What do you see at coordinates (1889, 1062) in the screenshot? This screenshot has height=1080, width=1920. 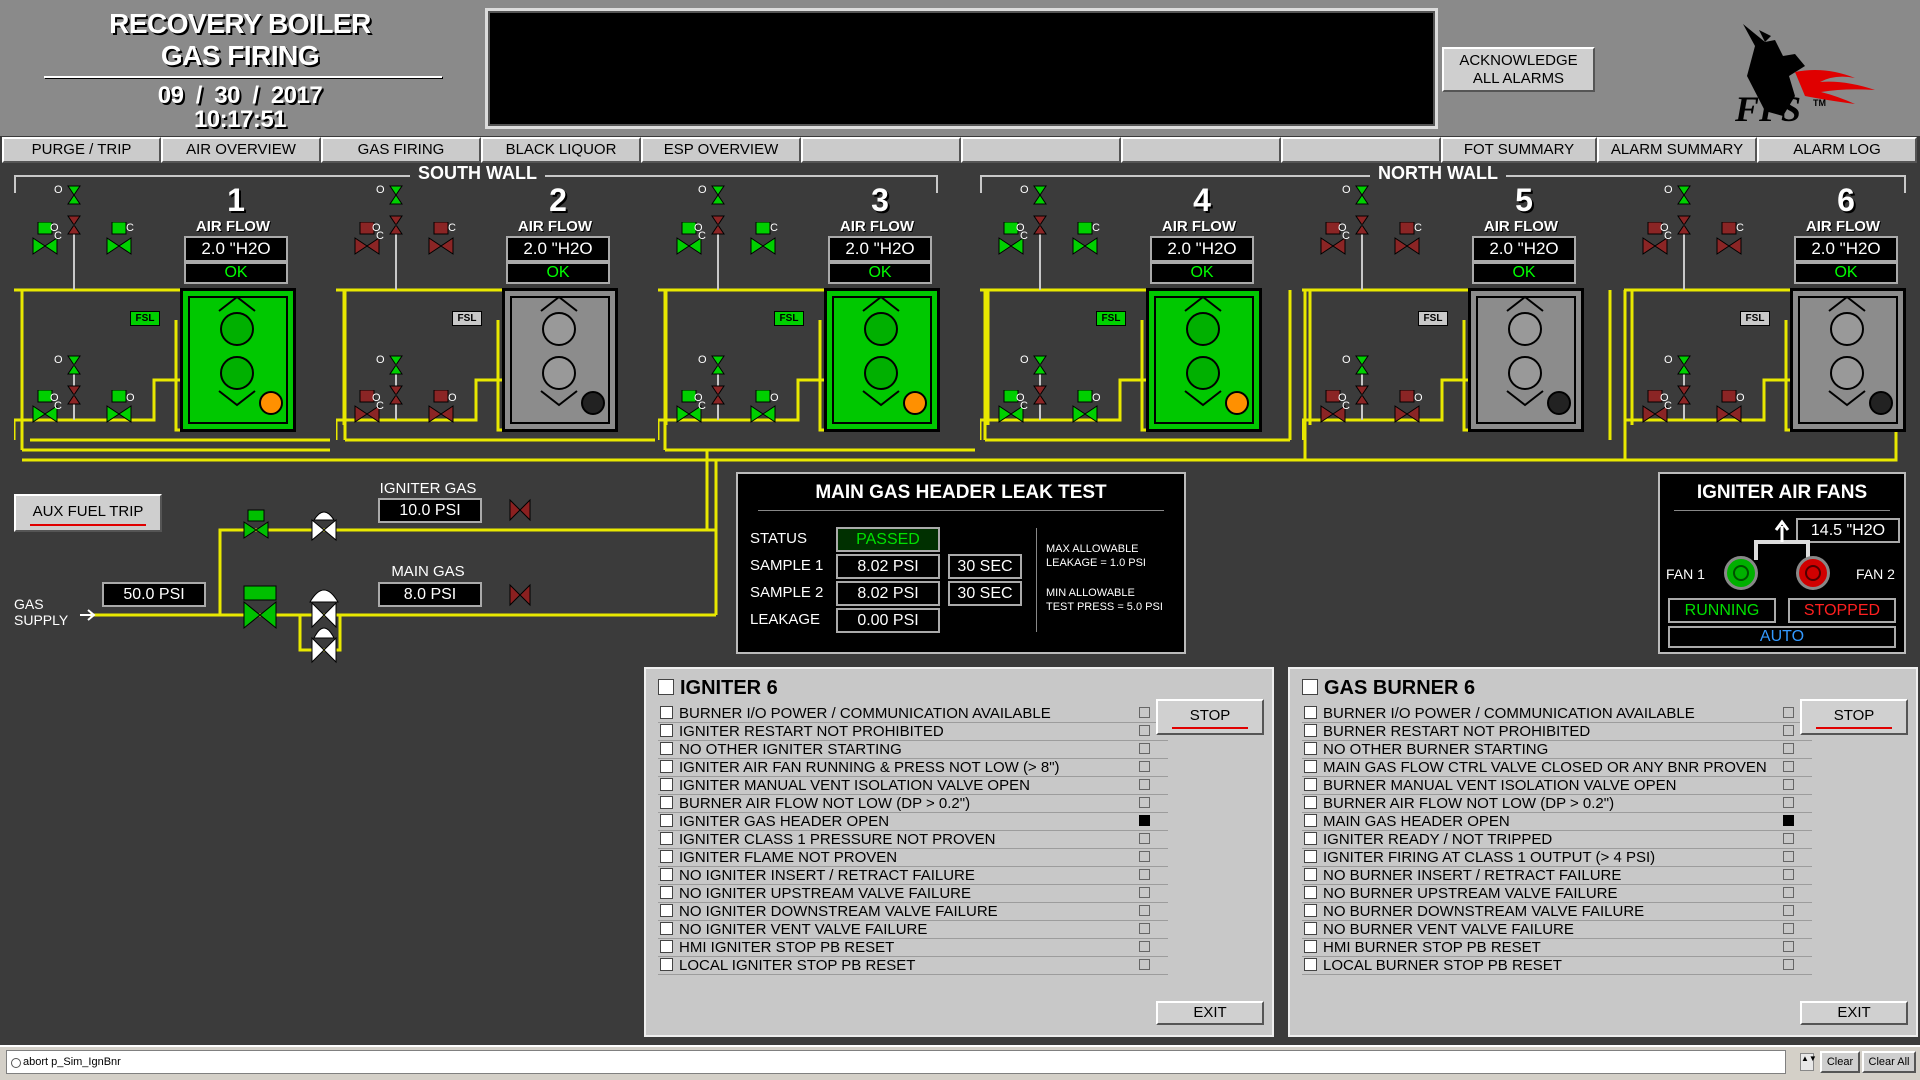 I see `clear-all-button: Clear All` at bounding box center [1889, 1062].